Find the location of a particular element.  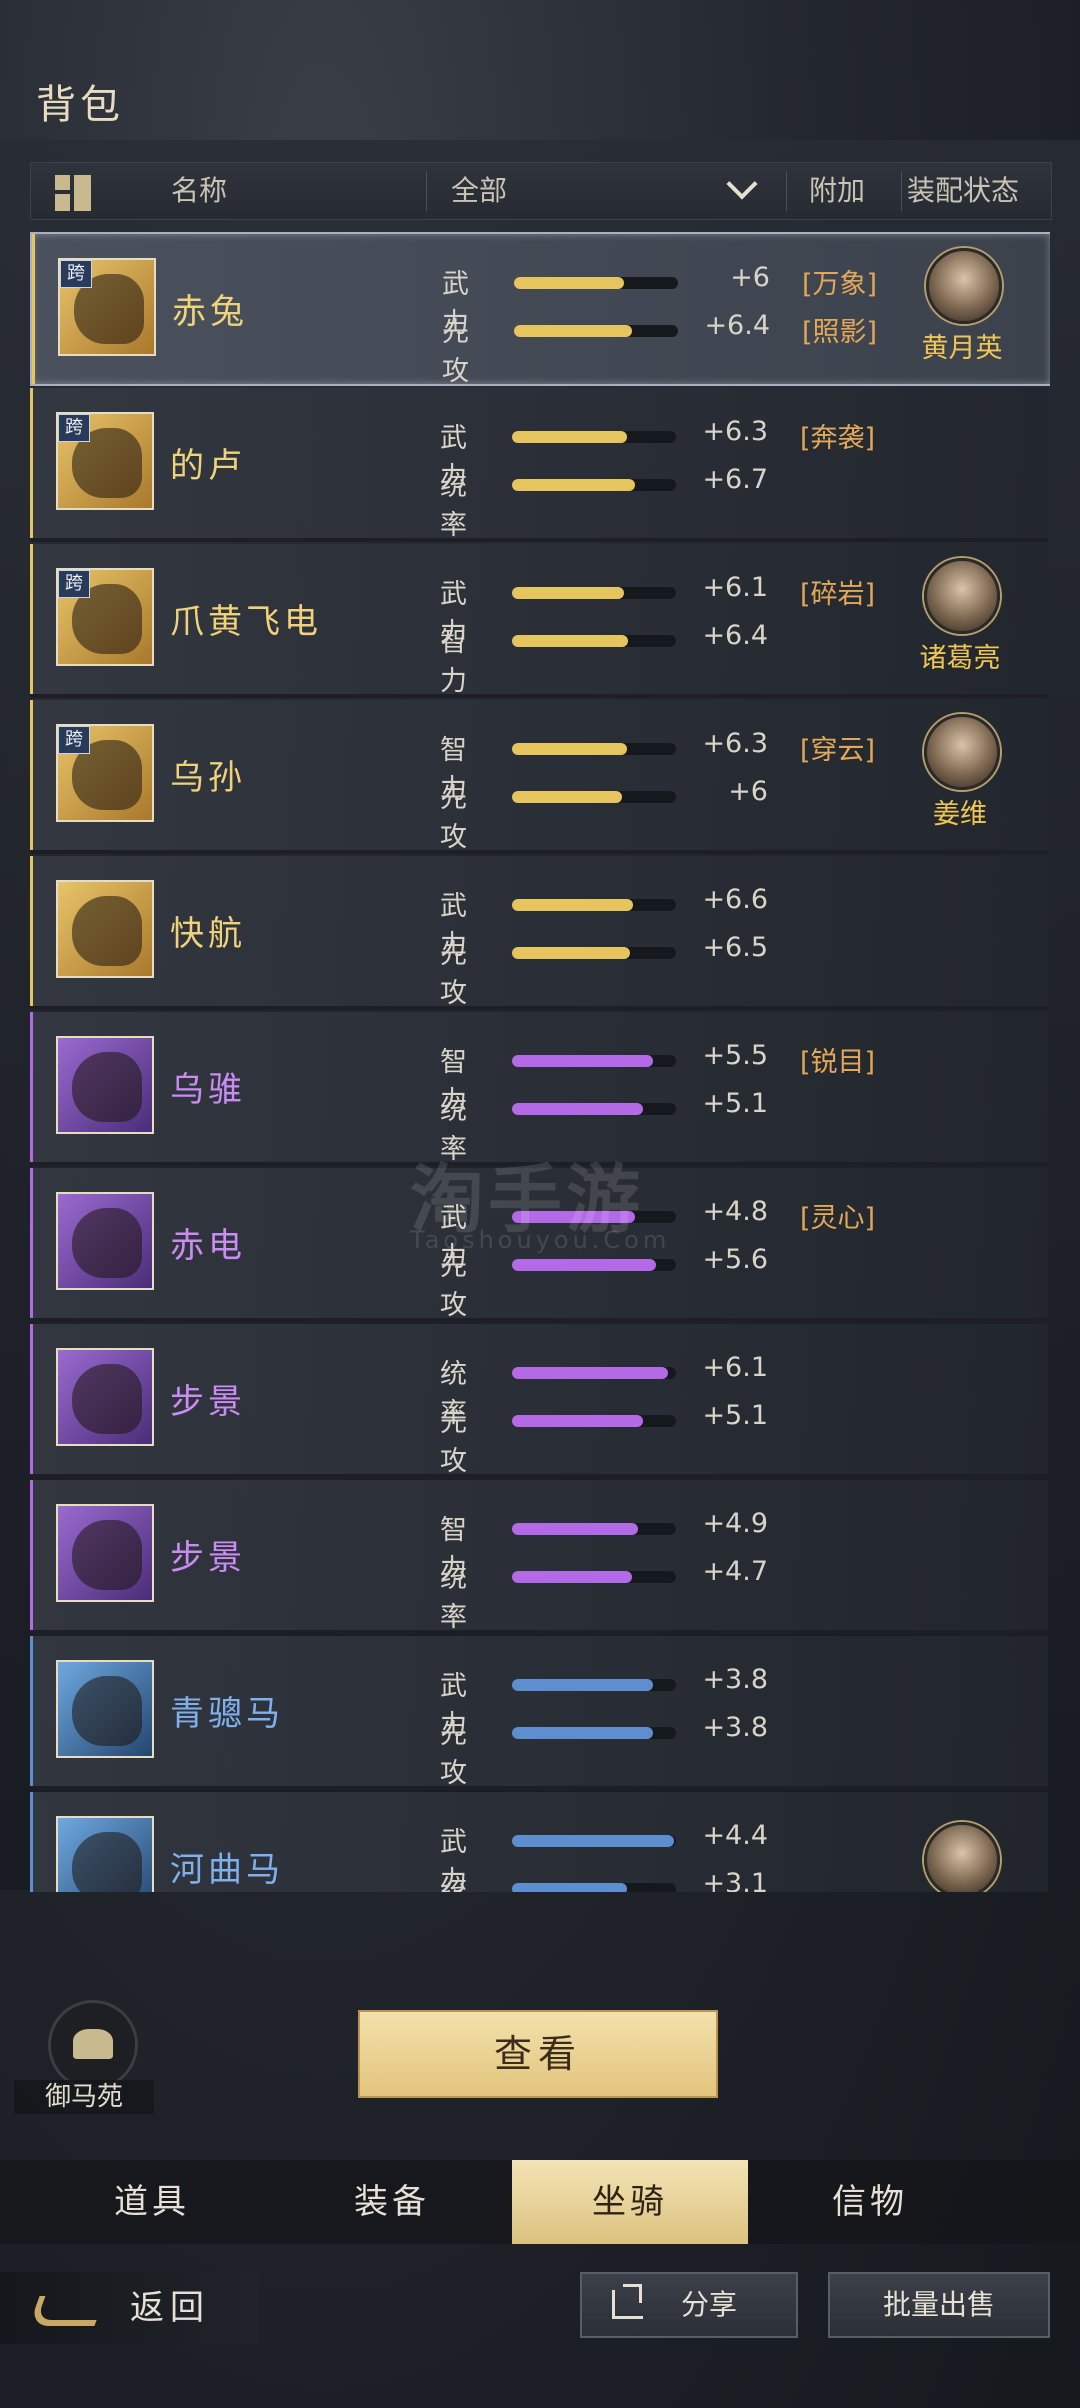

chevron-down-icon is located at coordinates (742, 184).